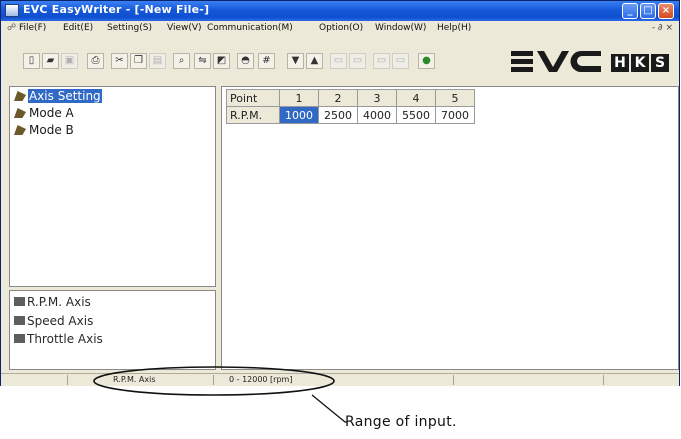  I want to click on highlight-ellipse, so click(214, 381).